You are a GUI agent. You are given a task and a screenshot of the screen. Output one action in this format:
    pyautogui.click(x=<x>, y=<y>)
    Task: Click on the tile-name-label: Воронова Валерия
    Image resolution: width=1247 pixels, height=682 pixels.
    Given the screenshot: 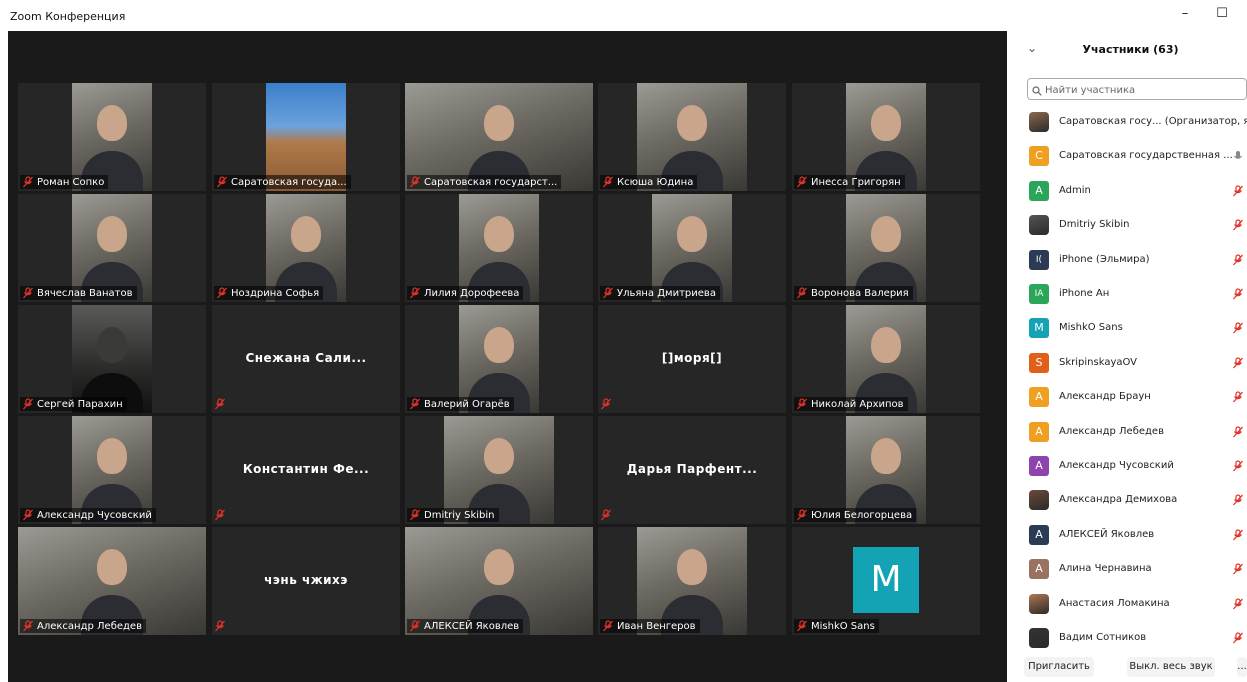 What is the action you would take?
    pyautogui.click(x=853, y=293)
    